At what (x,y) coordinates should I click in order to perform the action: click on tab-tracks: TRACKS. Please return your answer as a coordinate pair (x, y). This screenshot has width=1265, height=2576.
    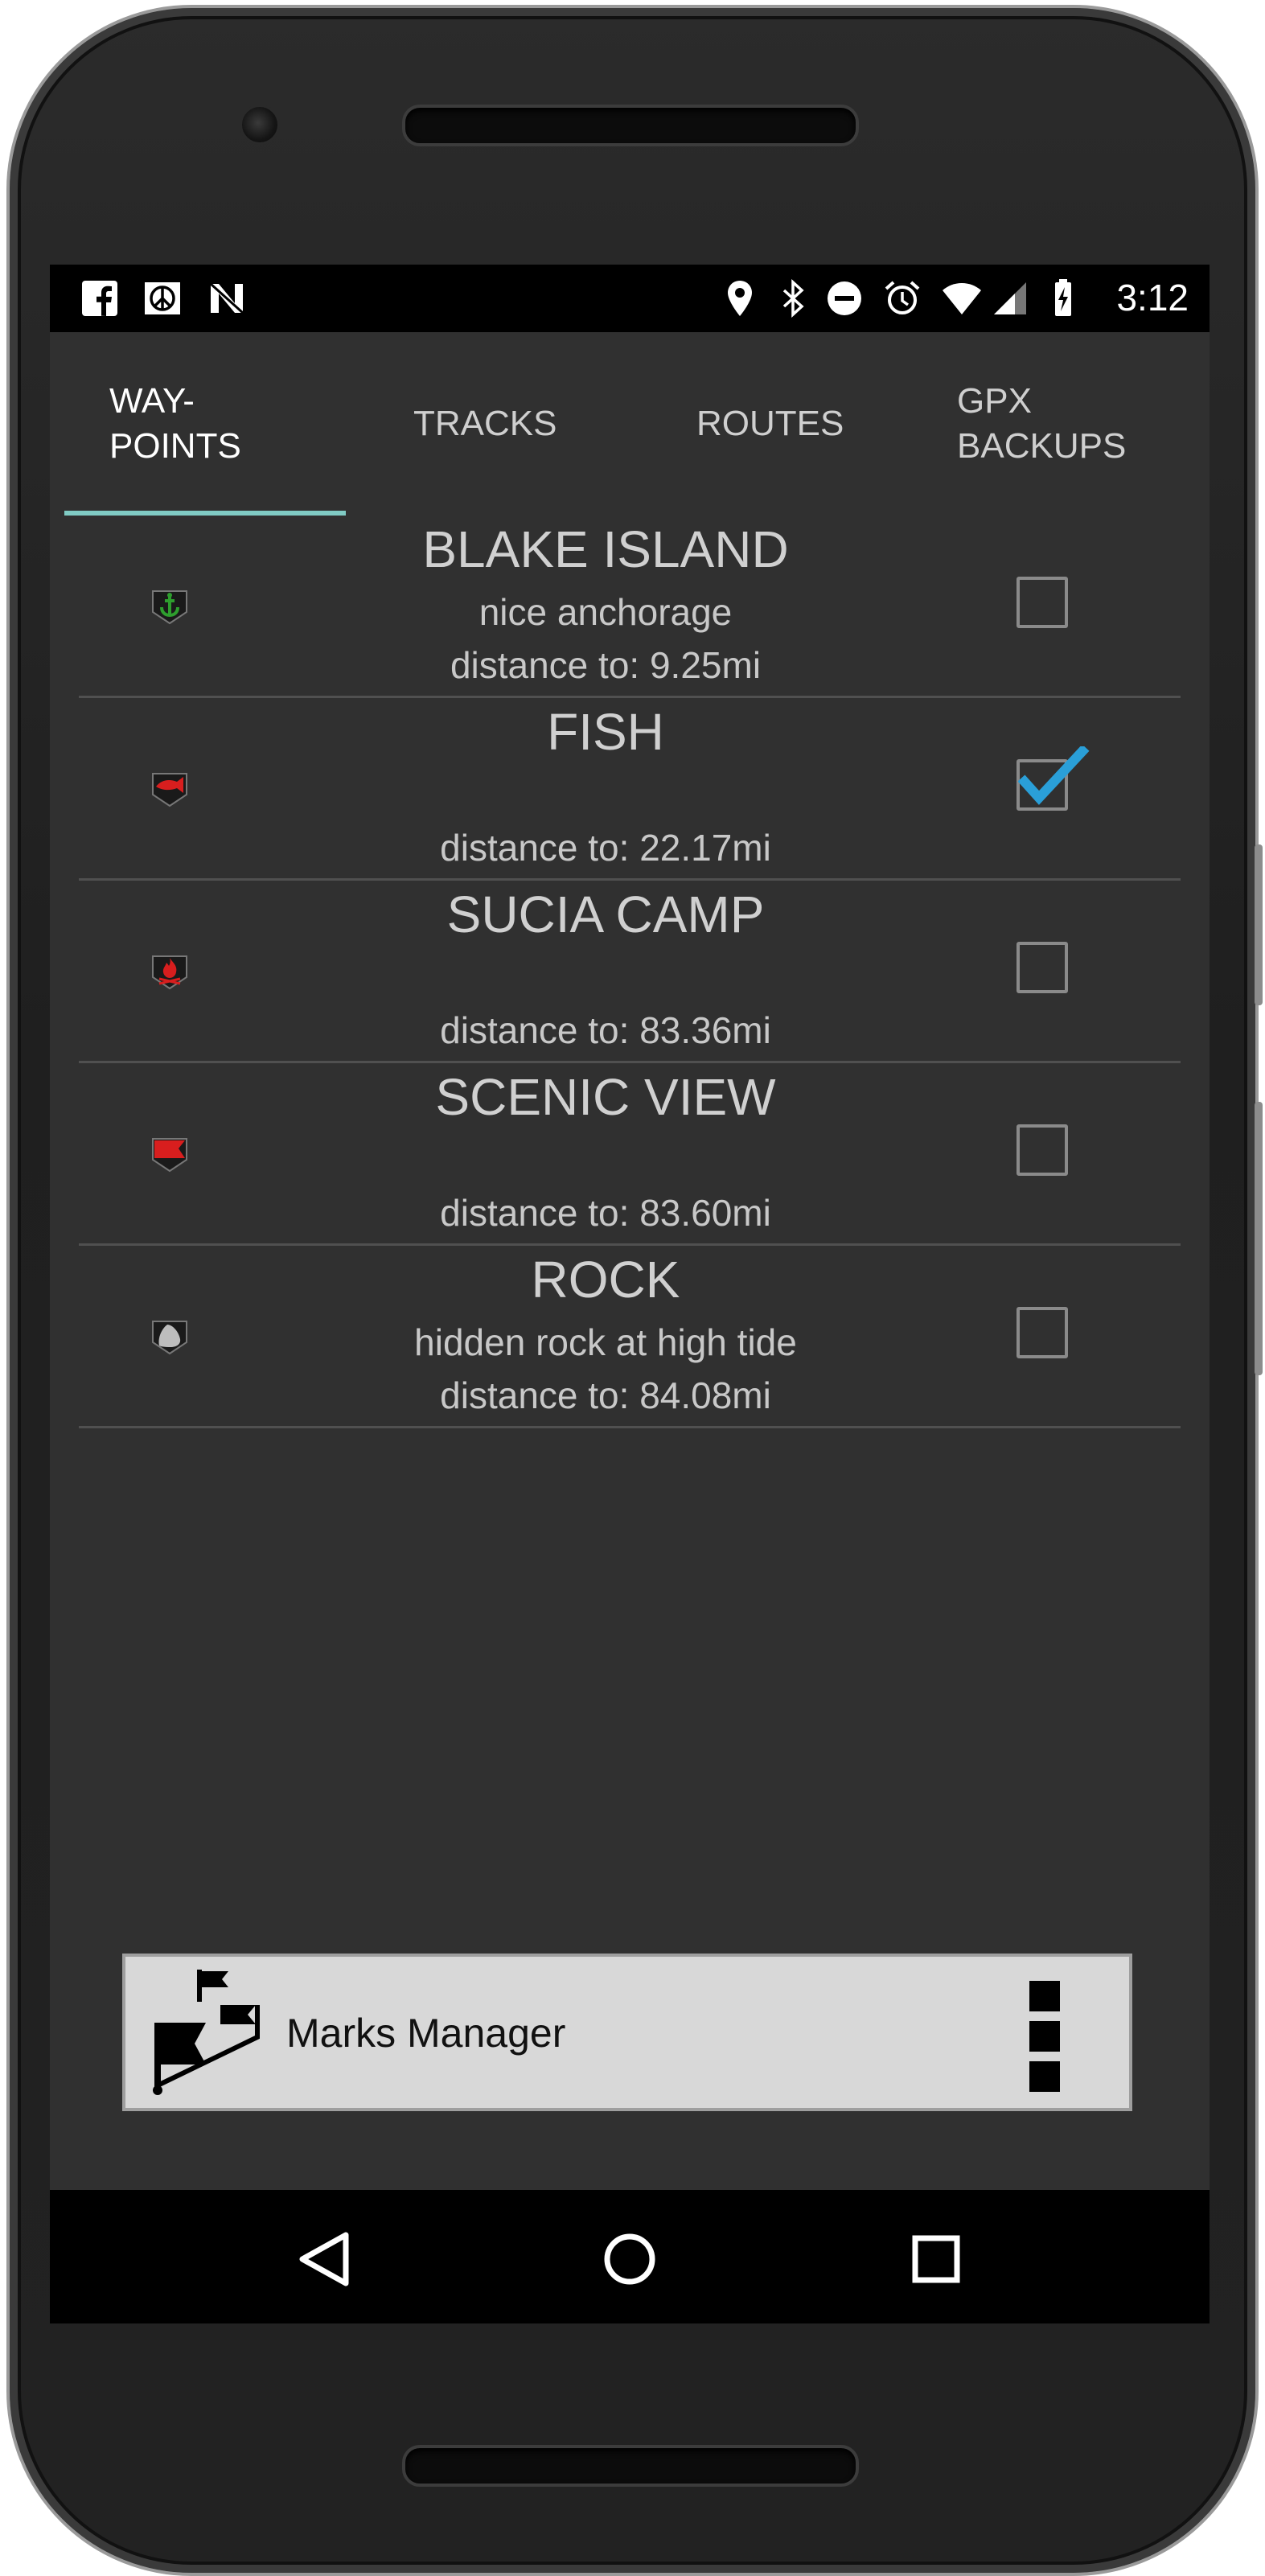
    Looking at the image, I should click on (485, 424).